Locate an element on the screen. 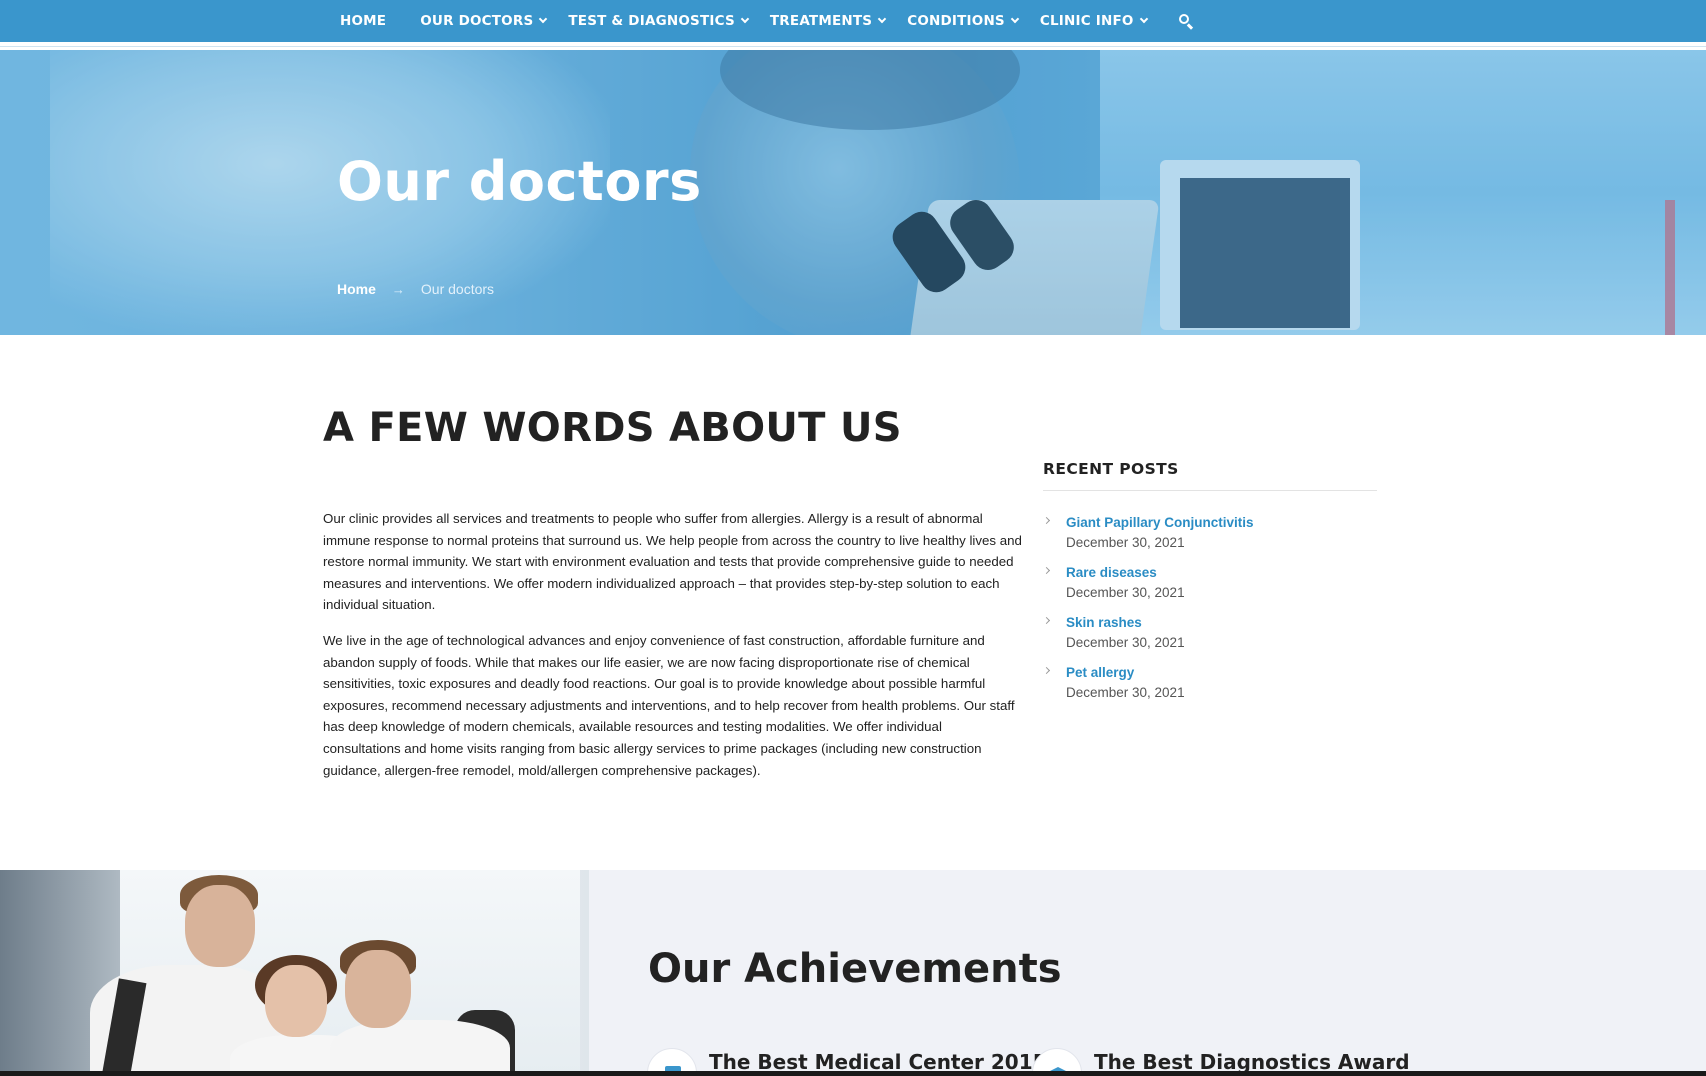 The width and height of the screenshot is (1706, 1076). nav-item-conditions: CONDITIONS is located at coordinates (963, 21).